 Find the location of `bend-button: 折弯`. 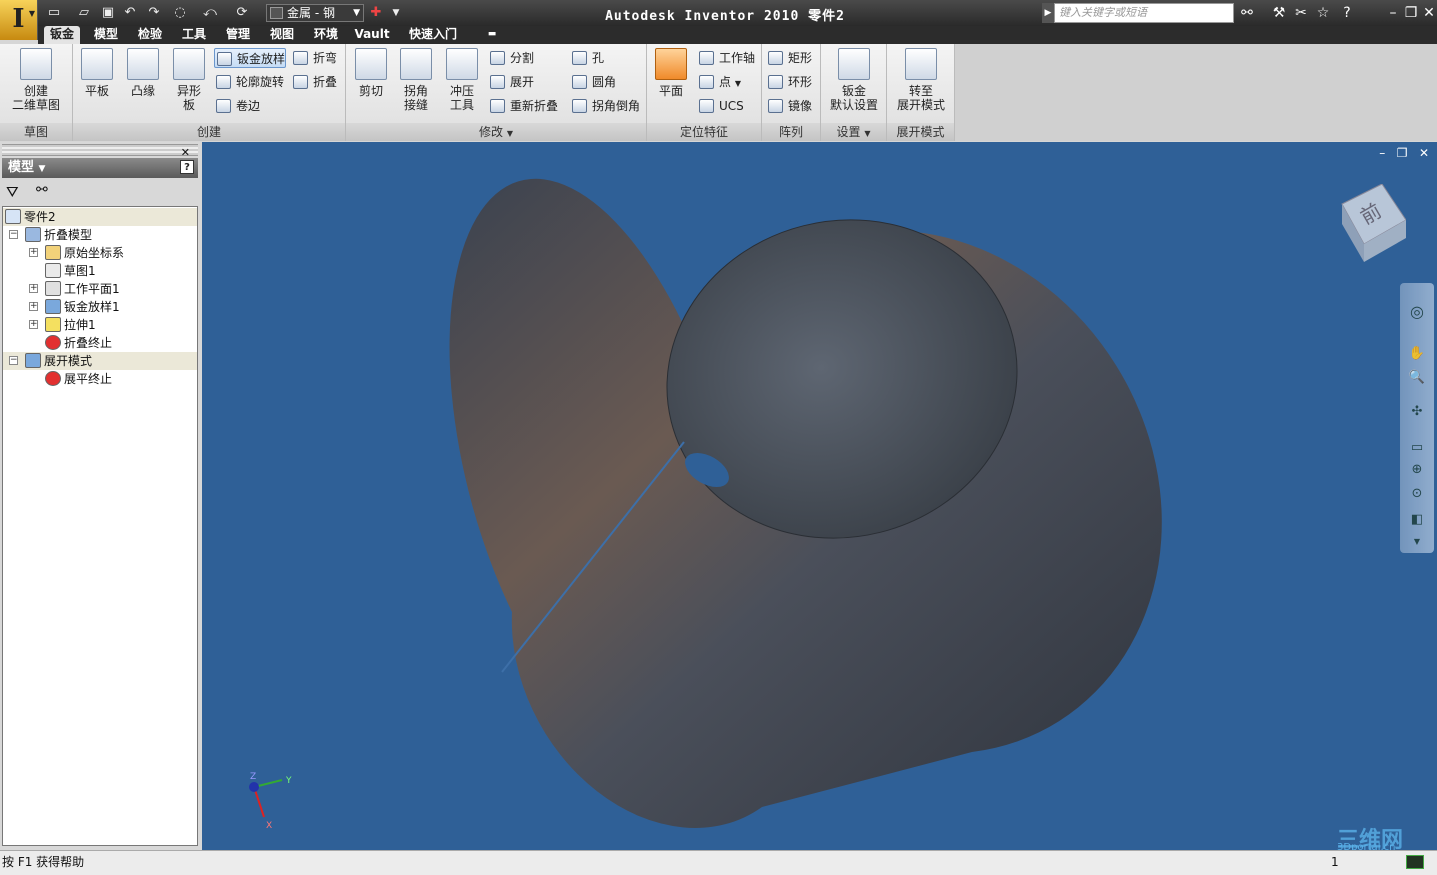

bend-button: 折弯 is located at coordinates (314, 58).